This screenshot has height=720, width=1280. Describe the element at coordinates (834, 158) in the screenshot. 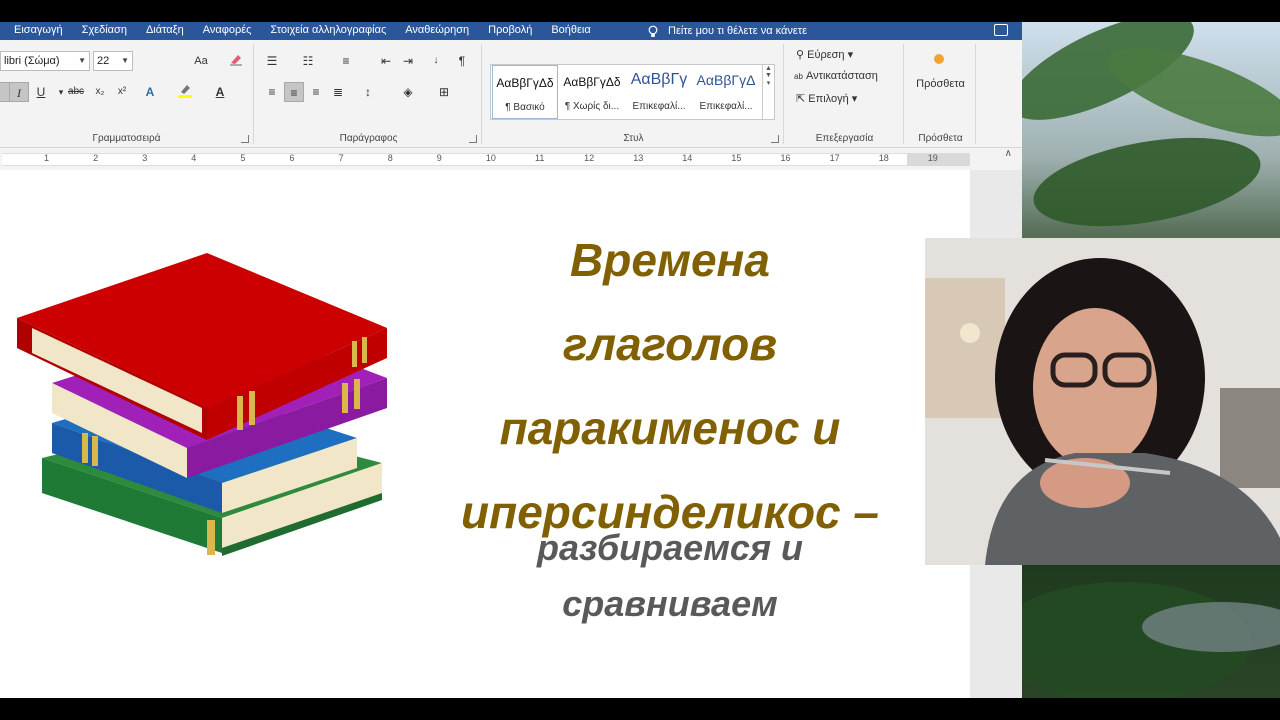

I see `ruler-number: 17` at that location.